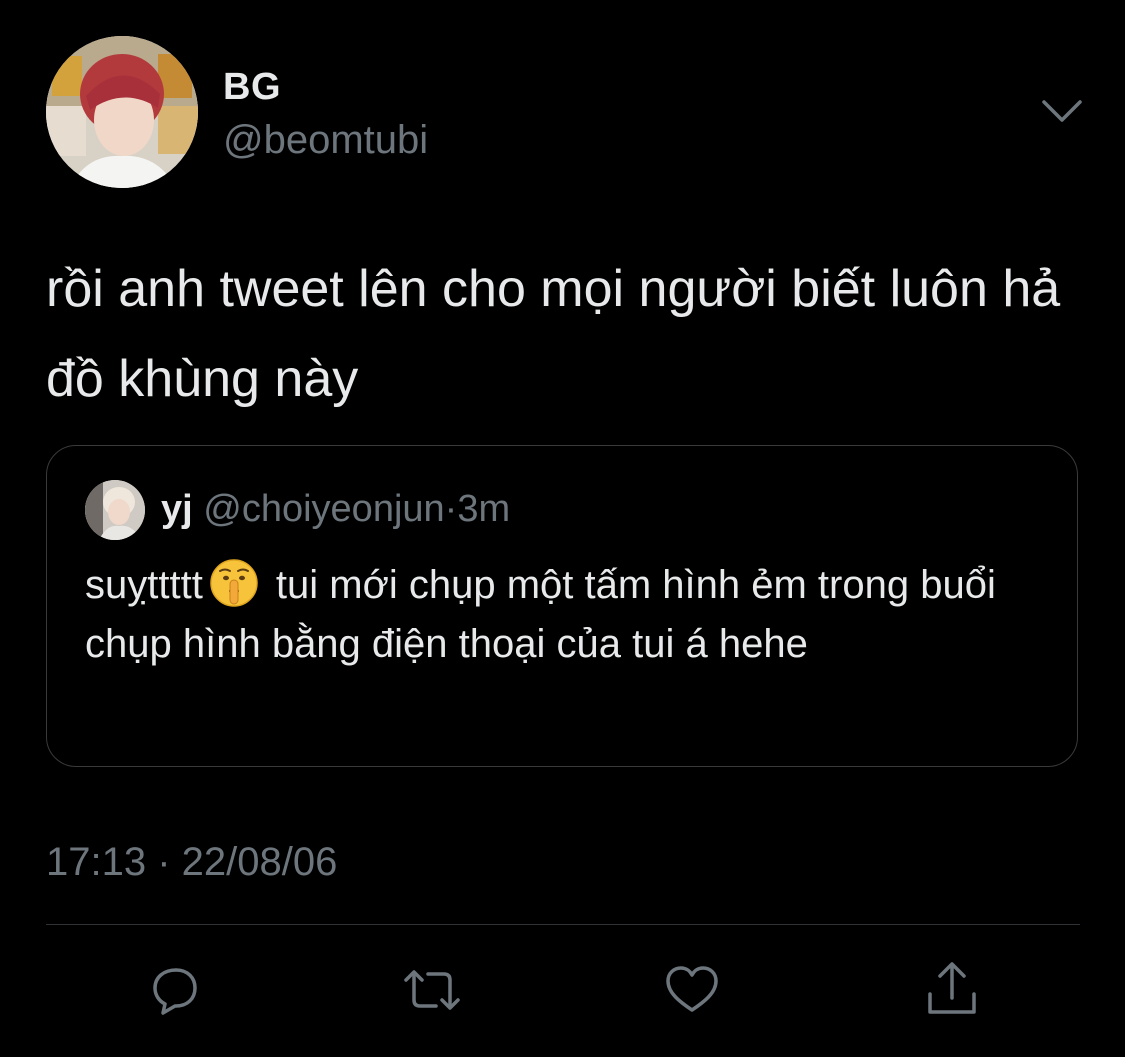 This screenshot has height=1057, width=1125. Describe the element at coordinates (692, 990) in the screenshot. I see `heart-icon` at that location.